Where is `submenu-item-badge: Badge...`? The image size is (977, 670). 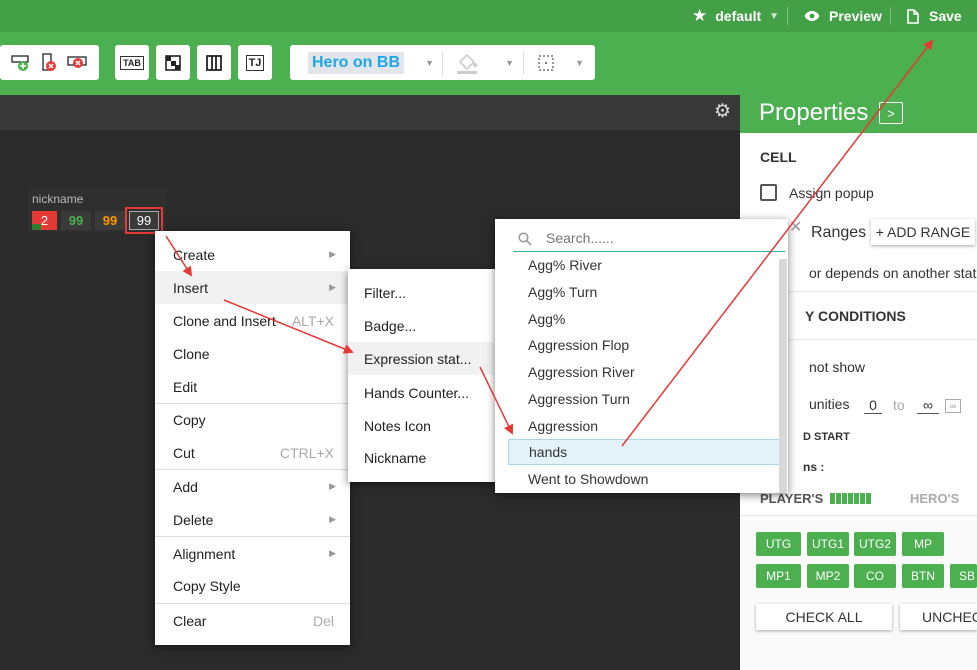
submenu-item-badge: Badge... is located at coordinates (423, 325).